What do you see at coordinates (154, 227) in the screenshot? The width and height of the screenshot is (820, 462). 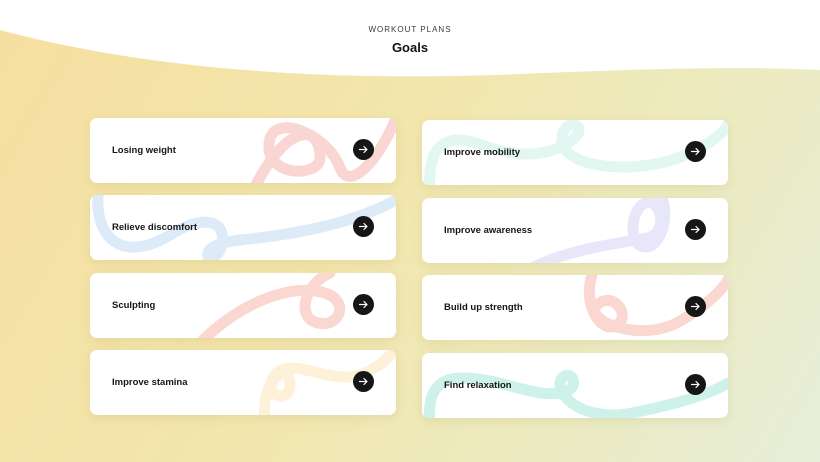 I see `goal-label: Relieve discomfort` at bounding box center [154, 227].